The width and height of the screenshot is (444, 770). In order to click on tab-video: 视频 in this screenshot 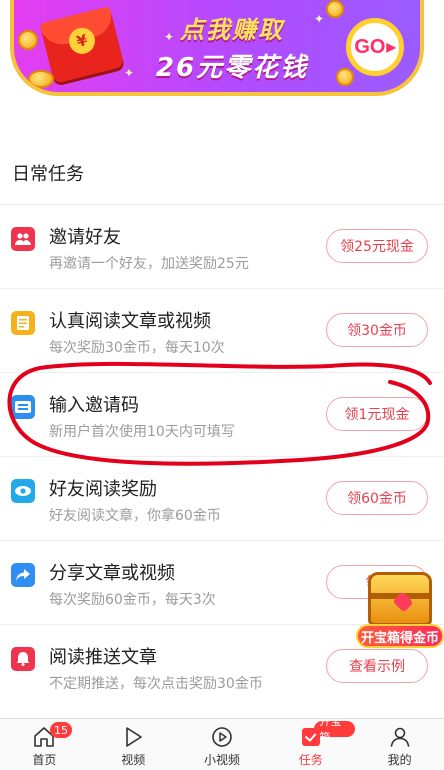, I will do `click(133, 744)`.